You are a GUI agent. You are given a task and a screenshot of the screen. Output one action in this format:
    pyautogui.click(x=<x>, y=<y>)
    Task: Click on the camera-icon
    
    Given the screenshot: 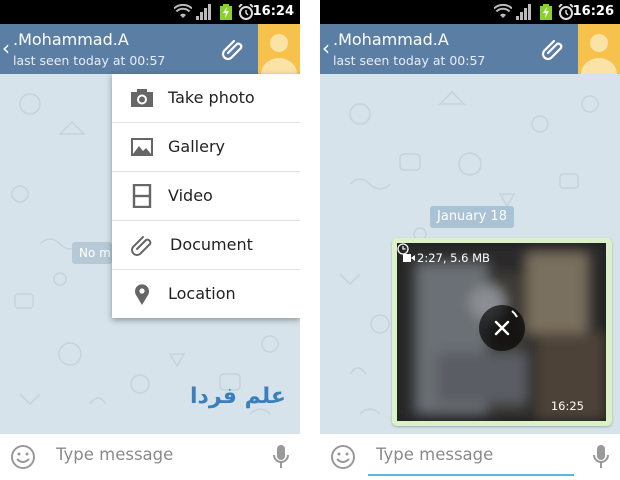 What is the action you would take?
    pyautogui.click(x=142, y=98)
    